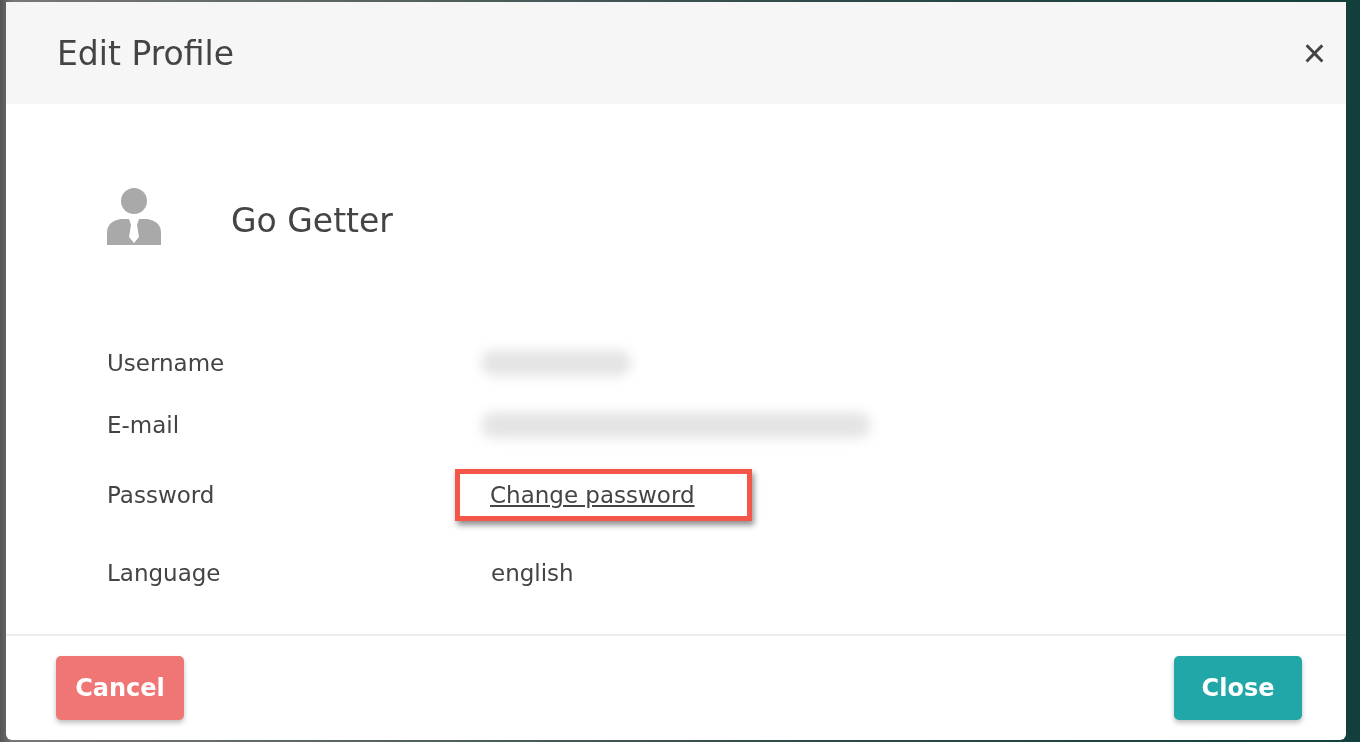  Describe the element at coordinates (145, 53) in the screenshot. I see `dialog-title: Edit Profile` at that location.